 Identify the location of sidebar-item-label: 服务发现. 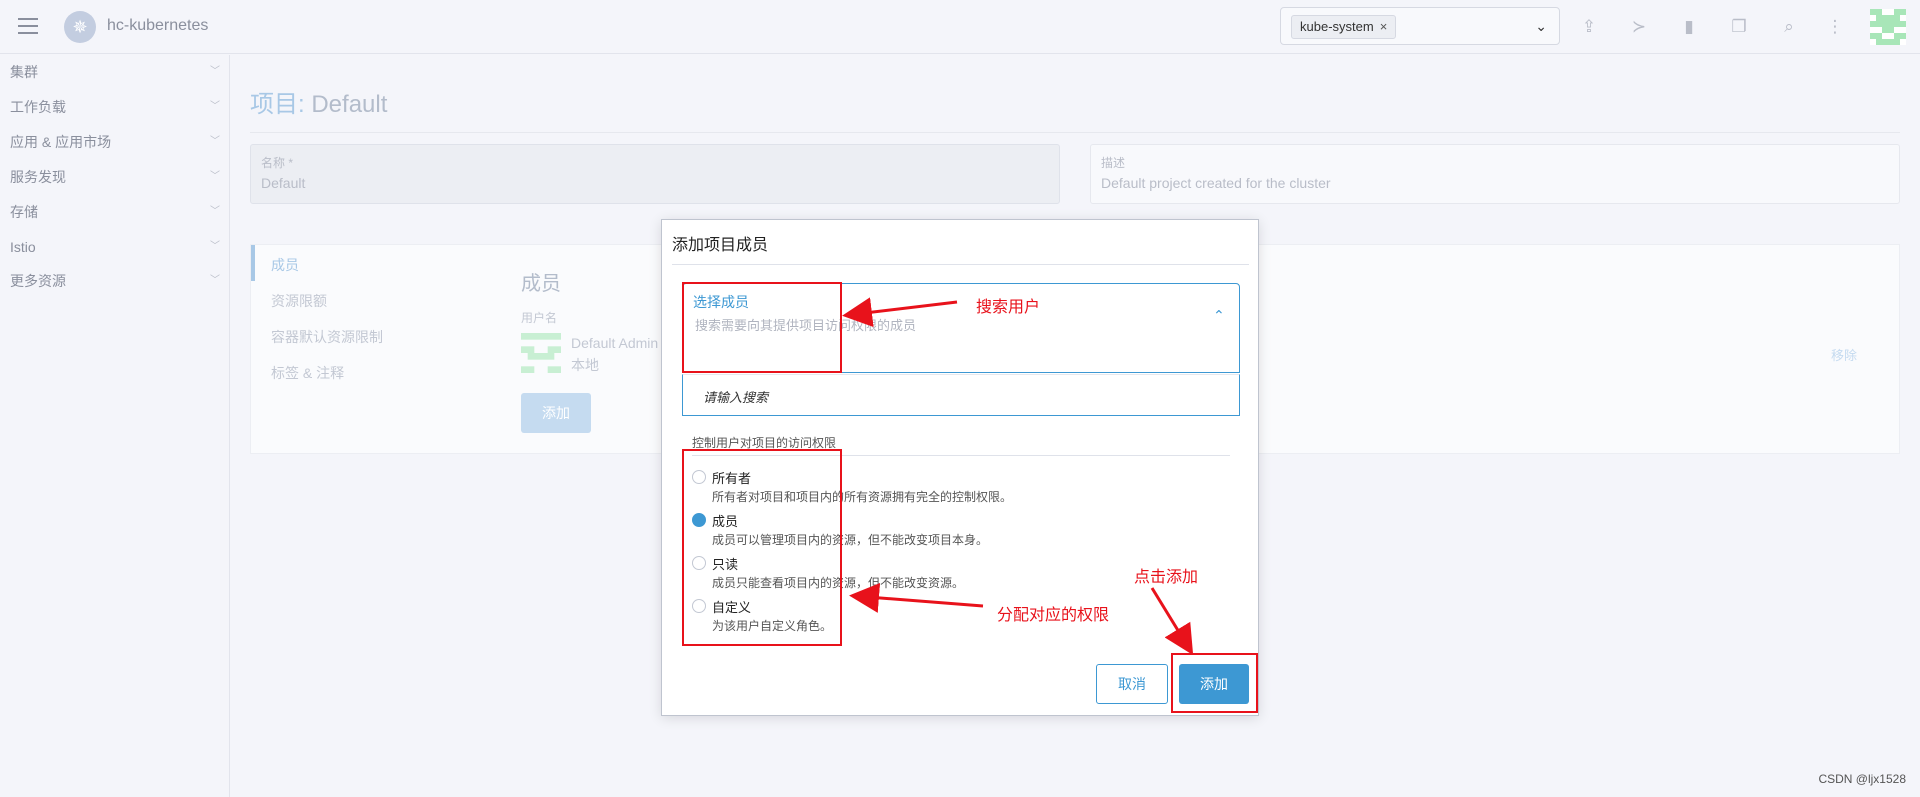
(38, 177).